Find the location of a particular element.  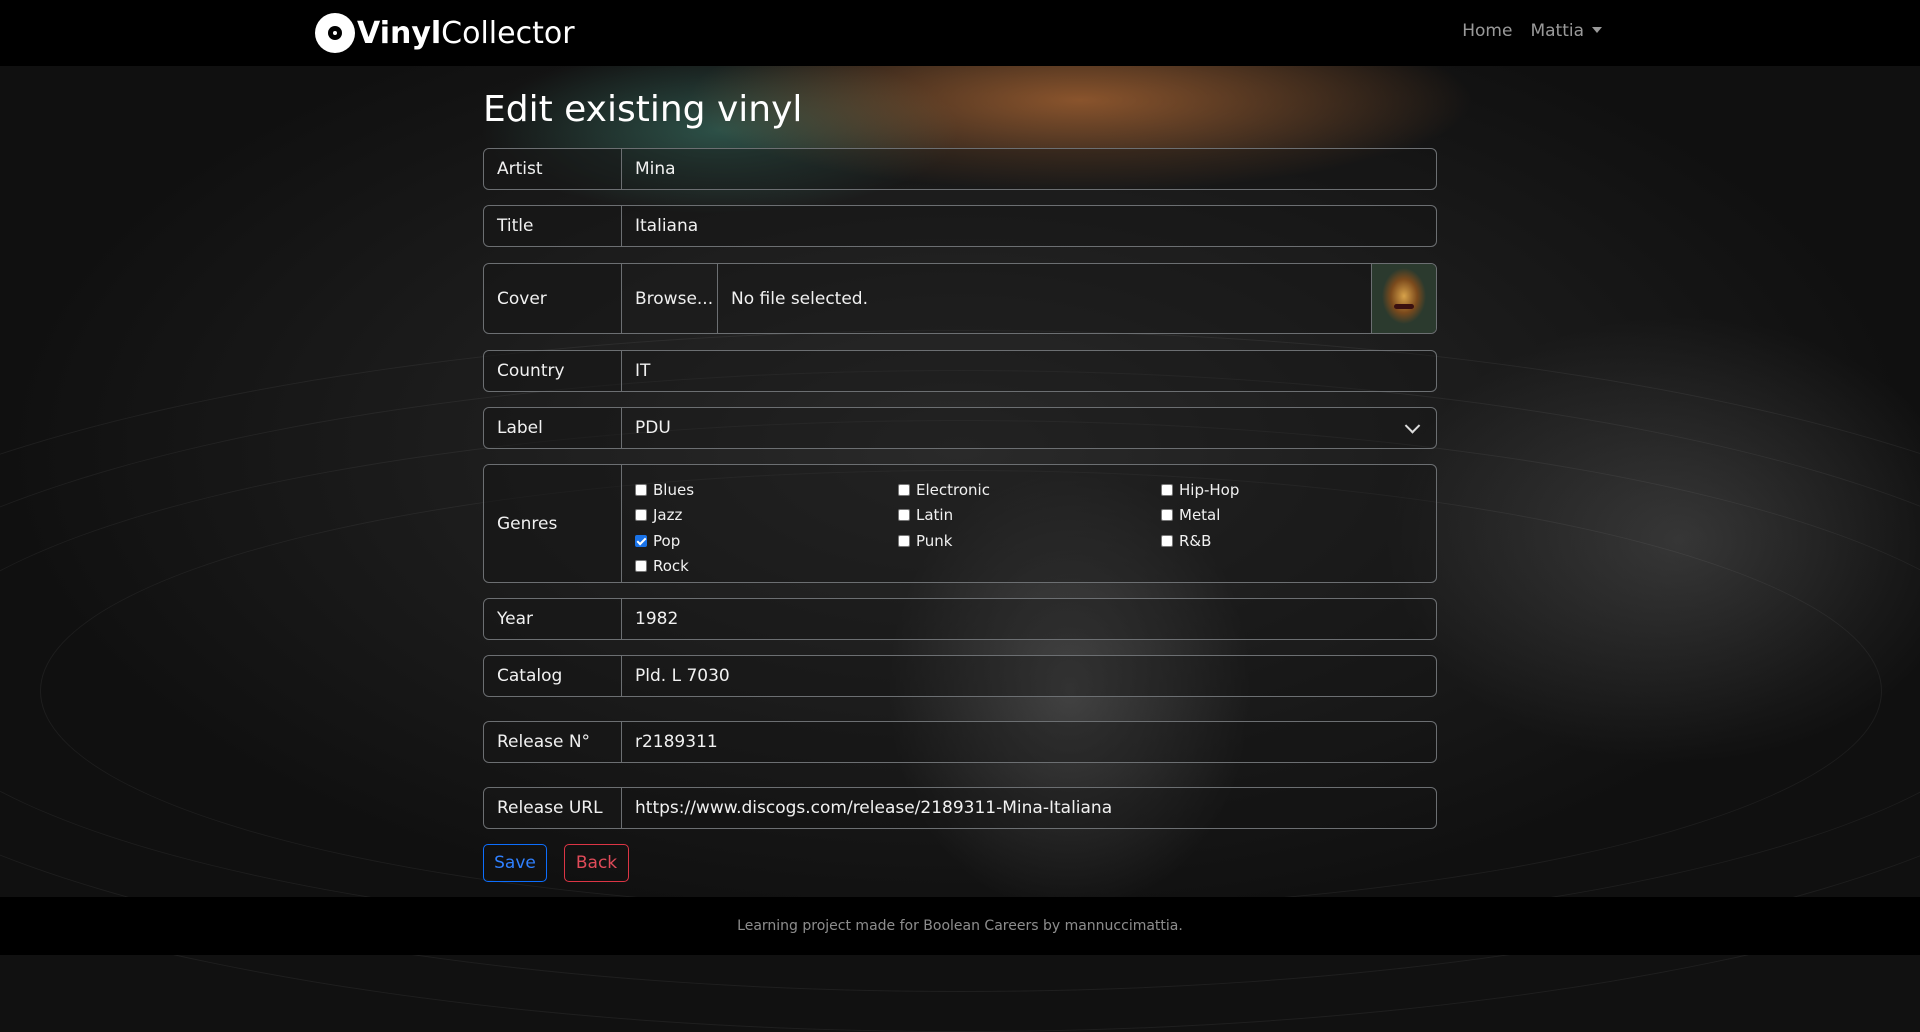

catalog-label: Catalog is located at coordinates (553, 676).